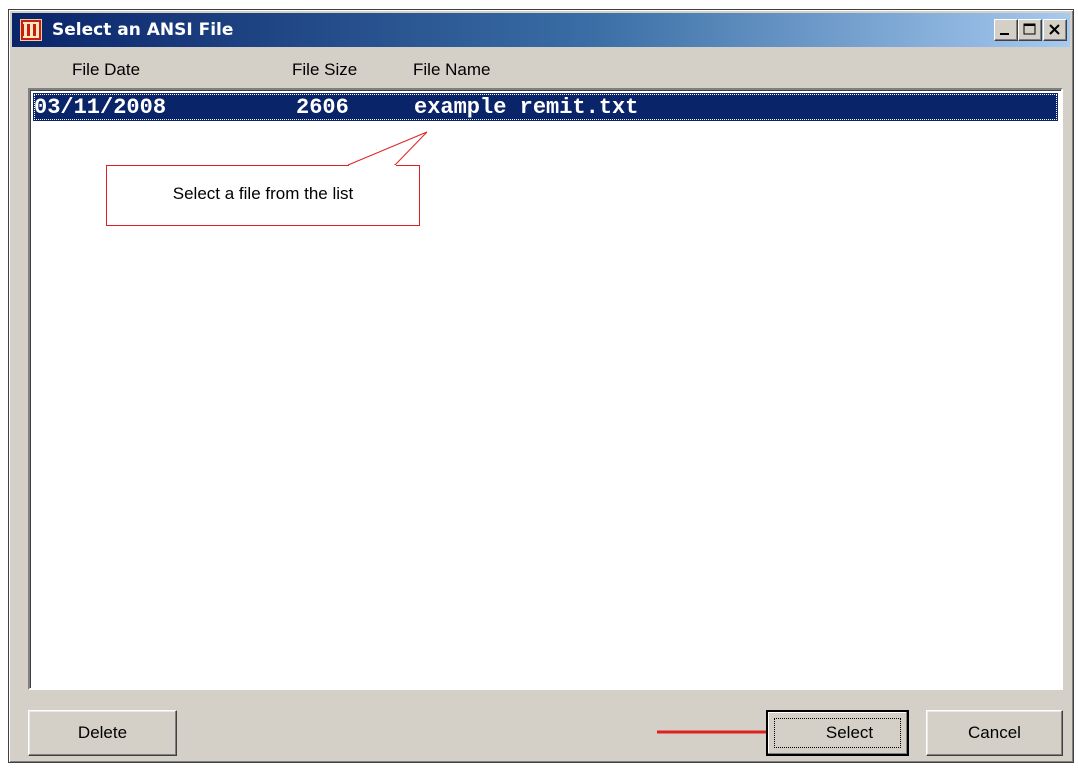  I want to click on file-row-selected: 03/11/2008 2606 example remit.txt, so click(545, 107).